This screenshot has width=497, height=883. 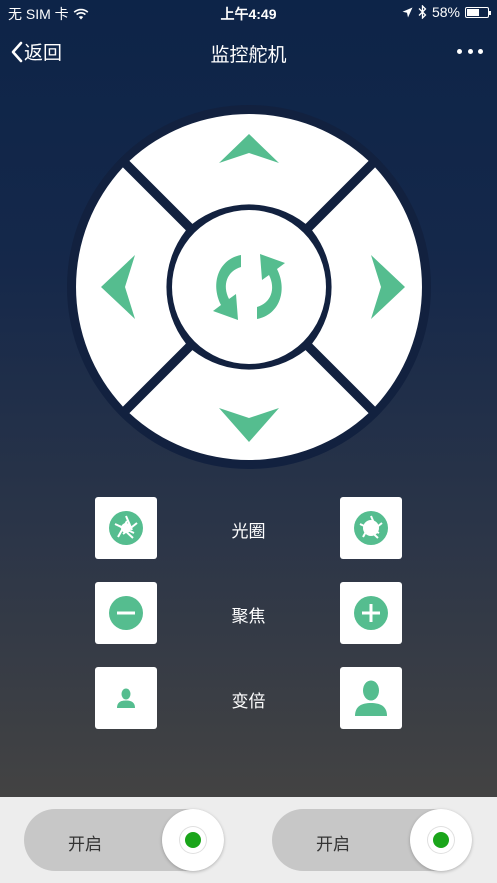 I want to click on nav-bar: 返回 监控舵机, so click(x=248, y=52).